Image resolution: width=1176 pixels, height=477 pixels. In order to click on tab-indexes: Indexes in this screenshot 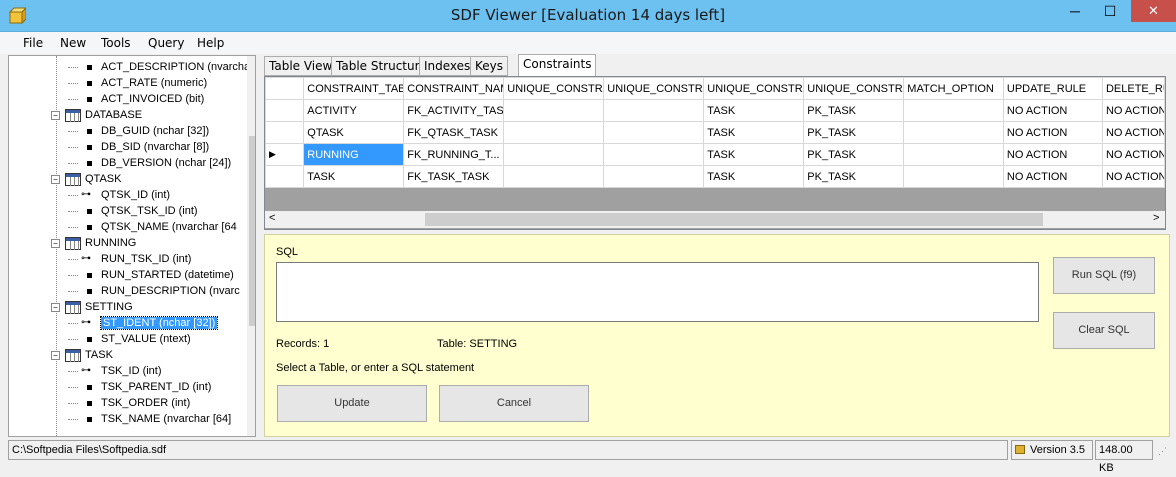, I will do `click(447, 66)`.